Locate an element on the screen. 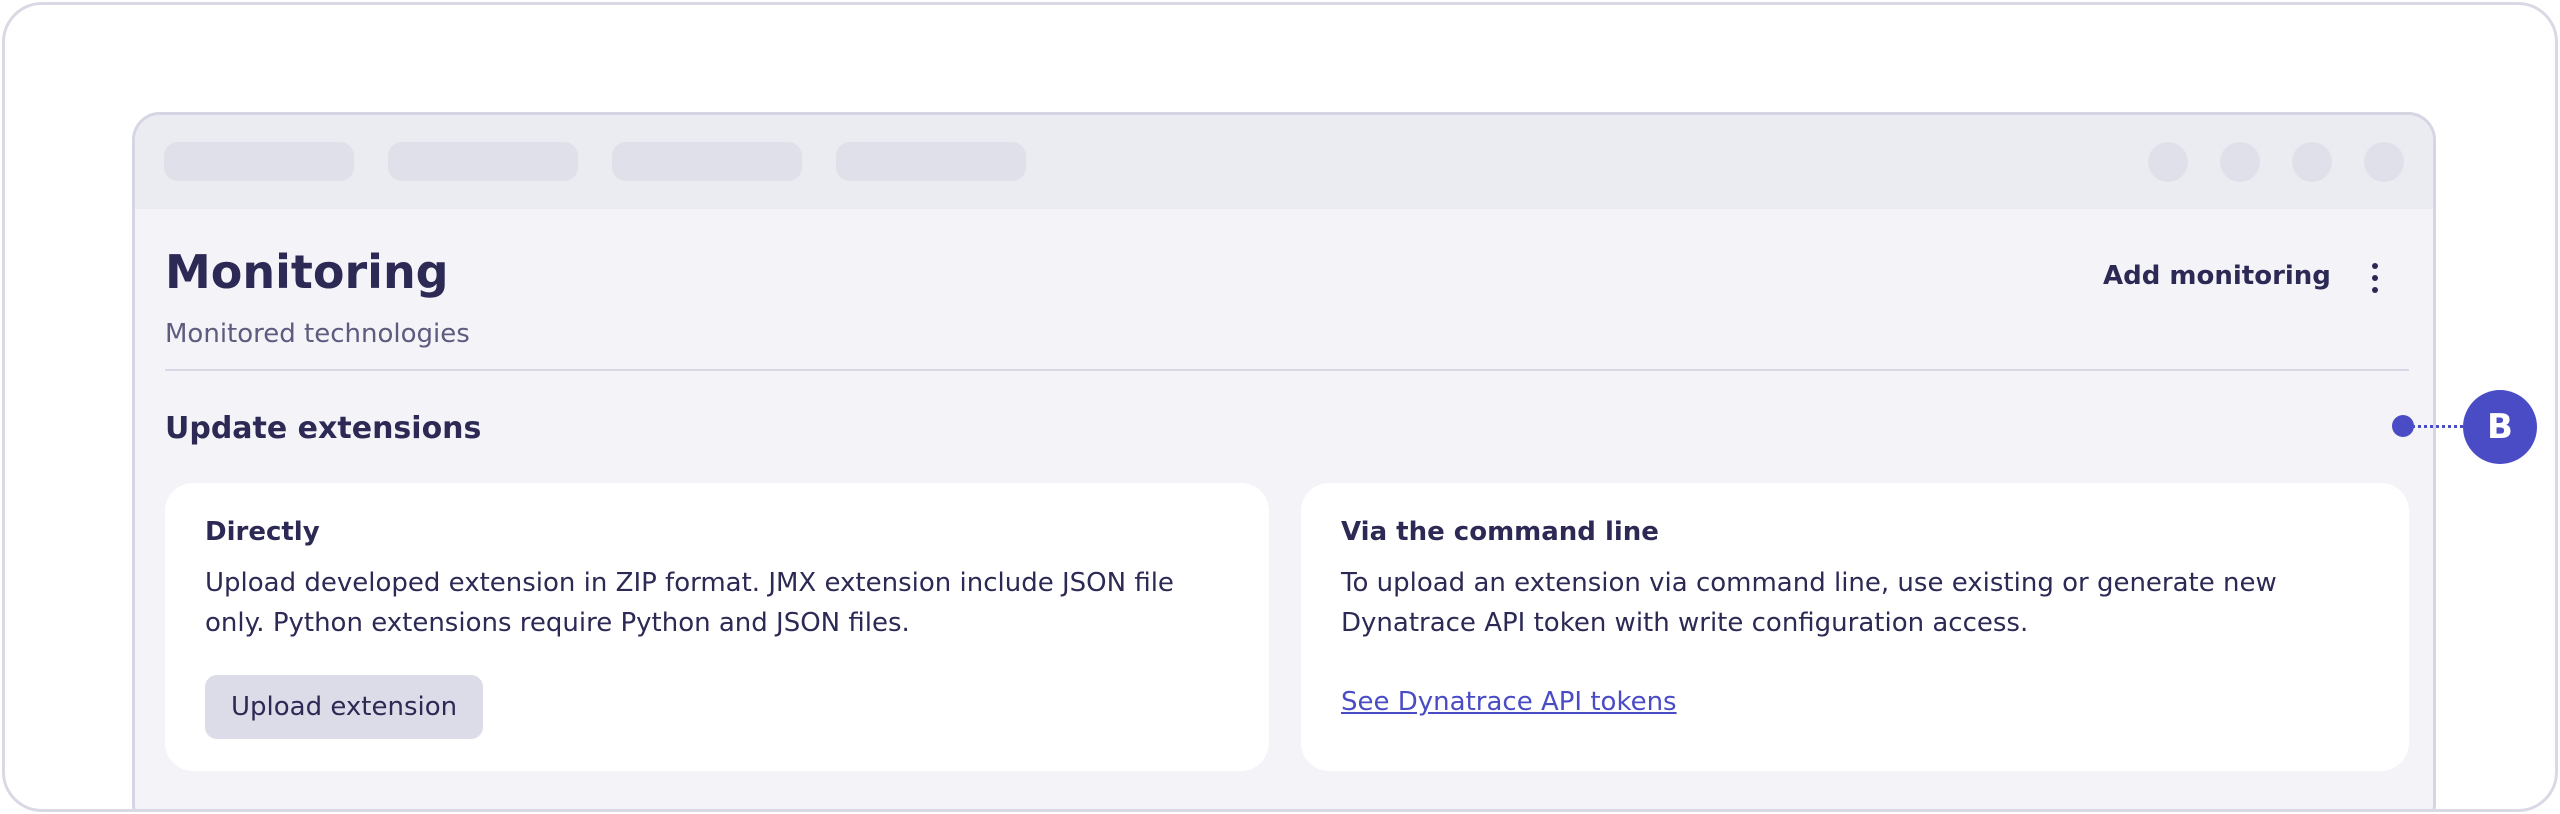  more-vertical-icon is located at coordinates (2375, 278).